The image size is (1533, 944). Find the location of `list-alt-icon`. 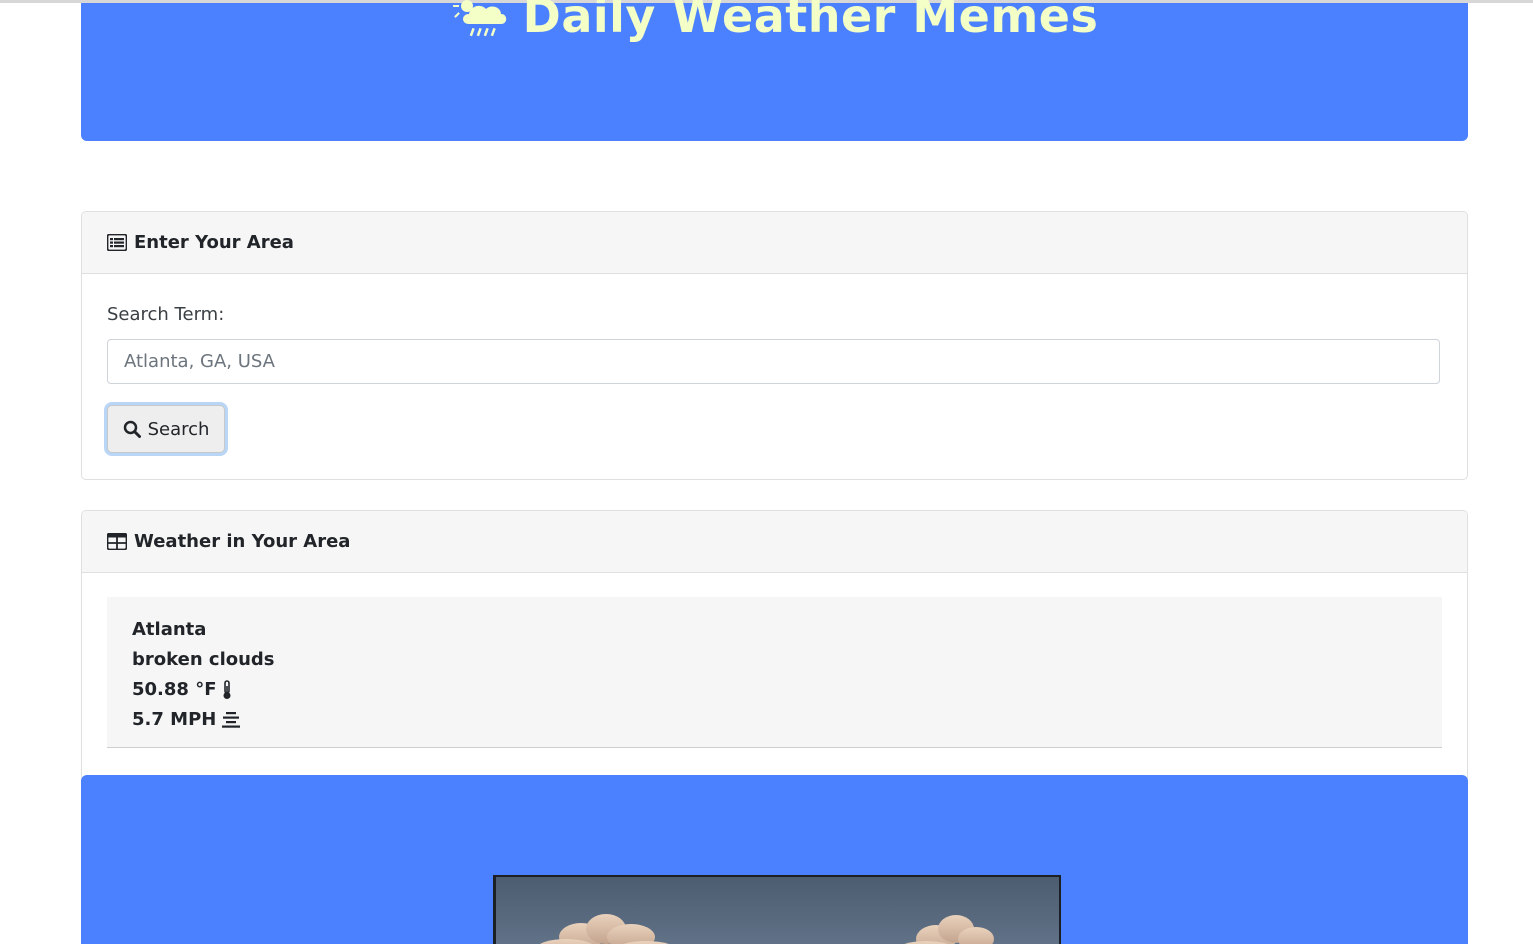

list-alt-icon is located at coordinates (117, 242).